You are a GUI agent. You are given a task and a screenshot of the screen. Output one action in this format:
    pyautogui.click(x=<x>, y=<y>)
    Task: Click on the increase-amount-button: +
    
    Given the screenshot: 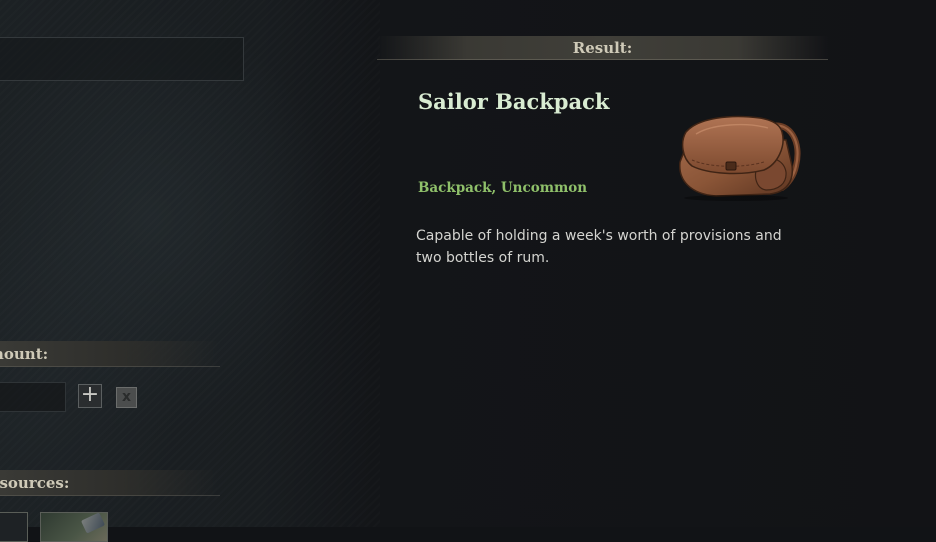 What is the action you would take?
    pyautogui.click(x=90, y=396)
    